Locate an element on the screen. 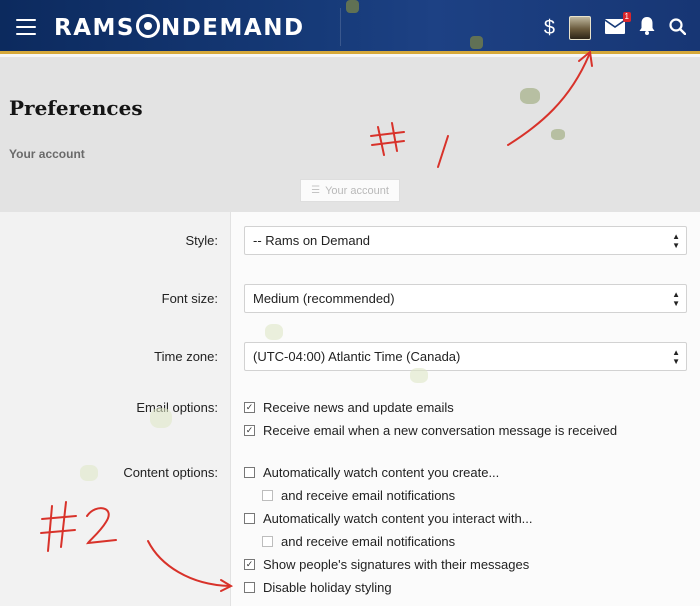 The image size is (700, 606). top-navbar: RAMS NDEMAND $ 1 is located at coordinates (350, 27).